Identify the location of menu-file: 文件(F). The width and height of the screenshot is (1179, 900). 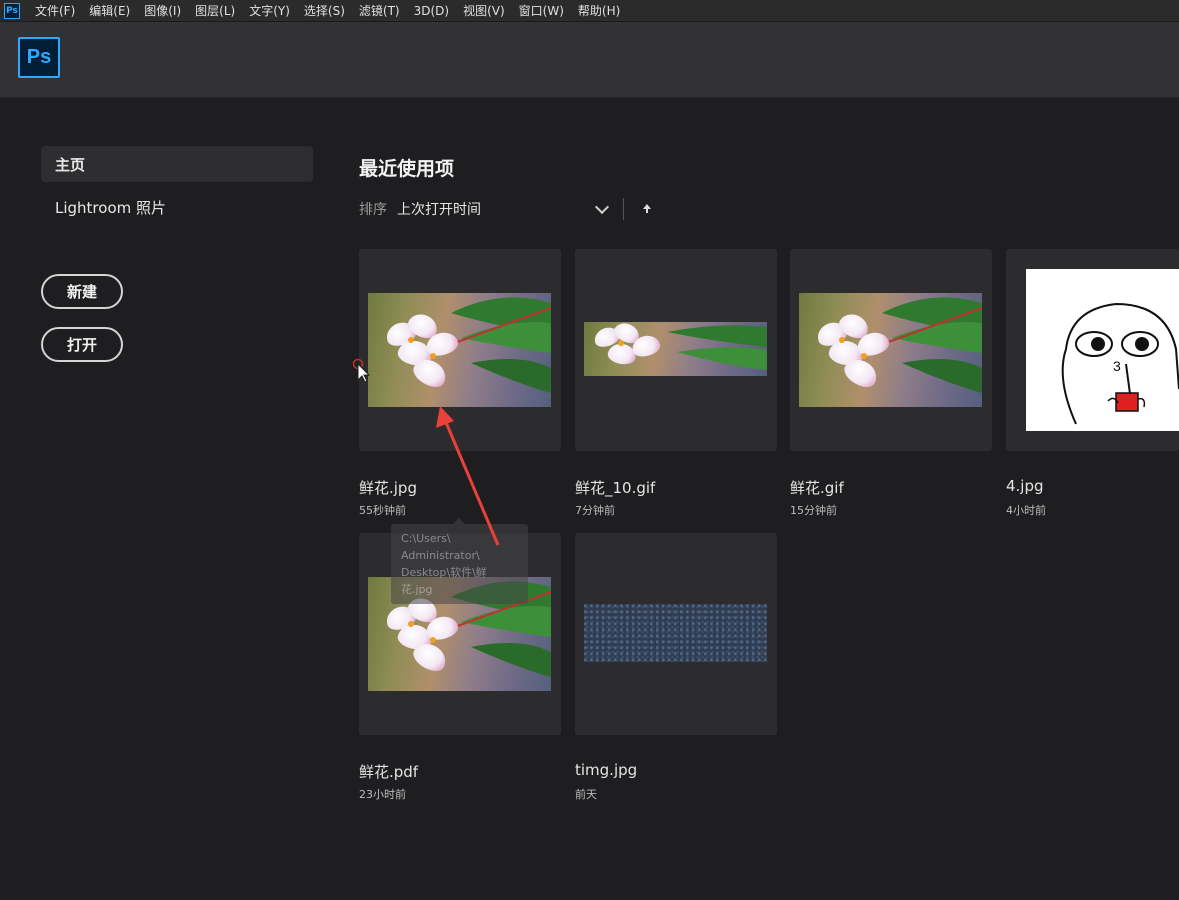
(55, 11).